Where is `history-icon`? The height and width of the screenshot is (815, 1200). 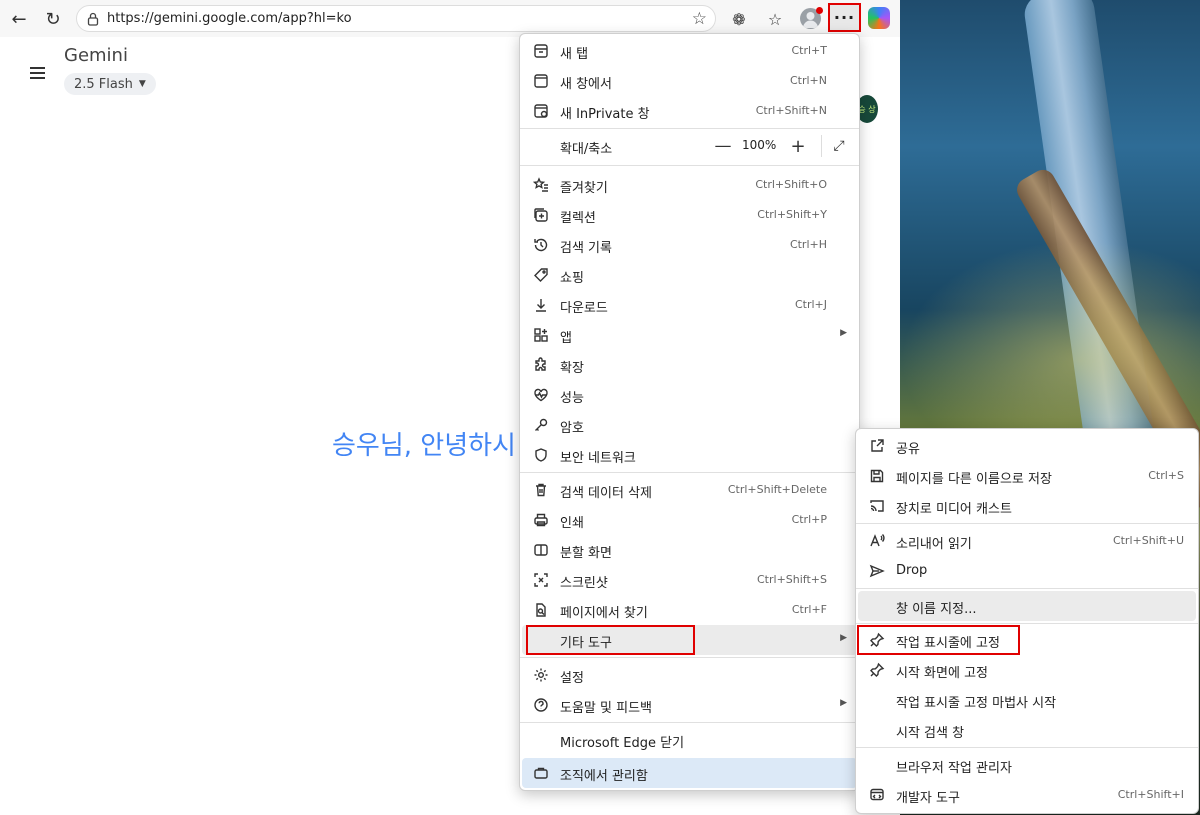 history-icon is located at coordinates (541, 245).